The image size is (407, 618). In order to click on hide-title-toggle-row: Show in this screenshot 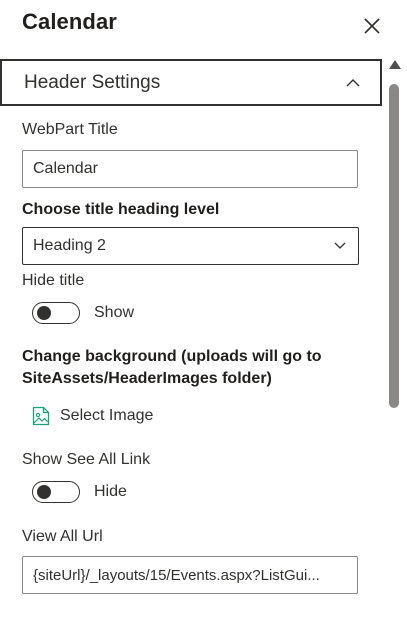, I will do `click(83, 313)`.